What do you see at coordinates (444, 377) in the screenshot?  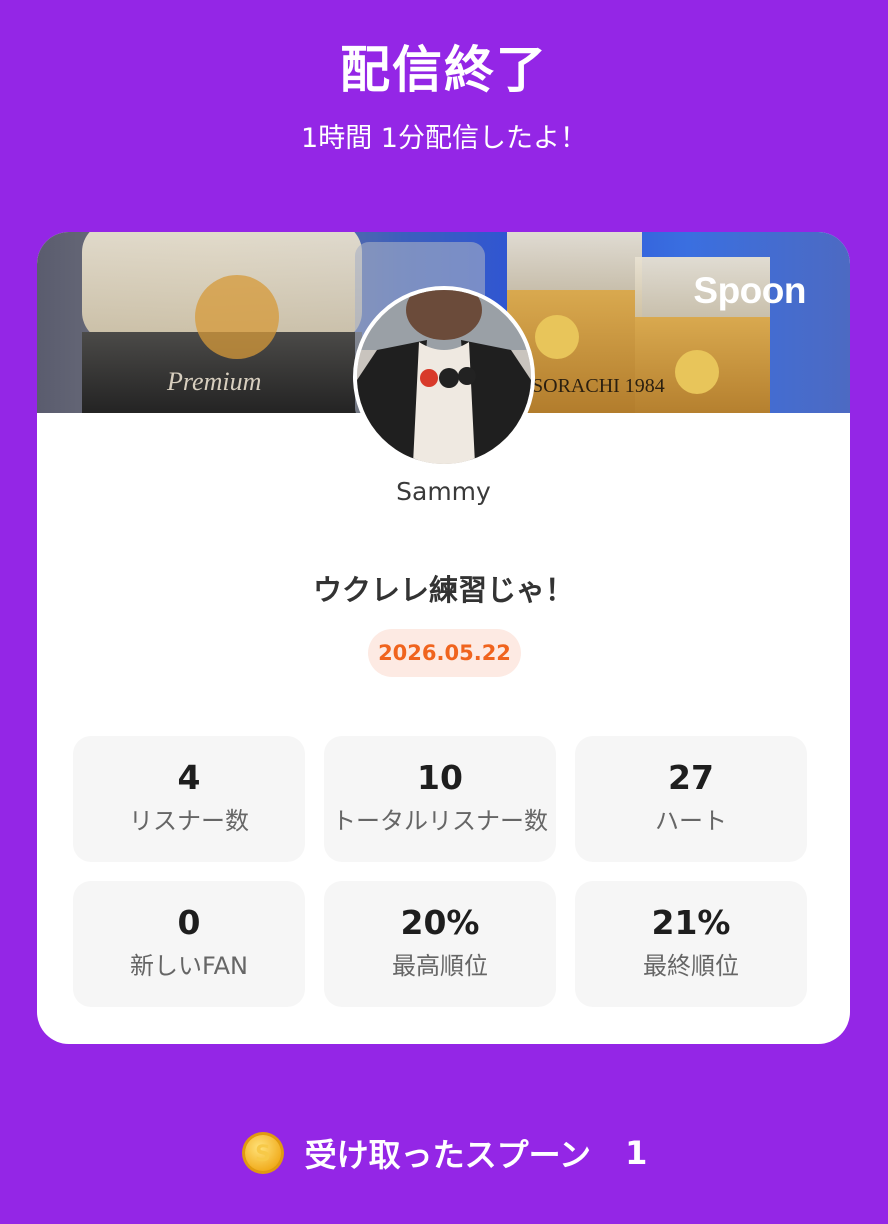 I see `avatar` at bounding box center [444, 377].